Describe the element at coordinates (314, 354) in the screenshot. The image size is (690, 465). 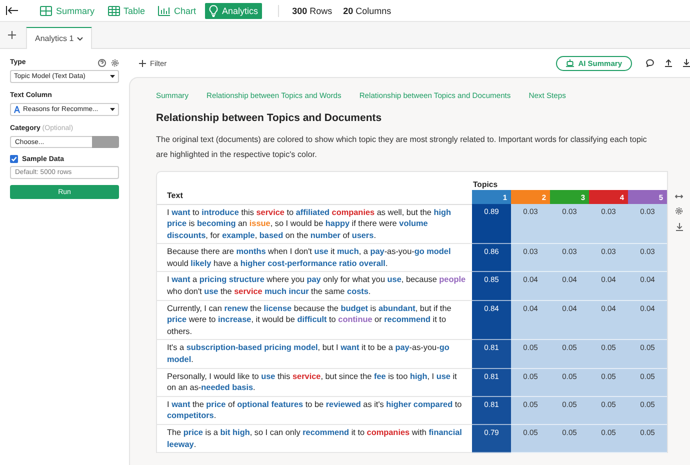
I see `document-text: It's a subscription-based pricing model, but I want it to be a pay-as-you-go model.` at that location.